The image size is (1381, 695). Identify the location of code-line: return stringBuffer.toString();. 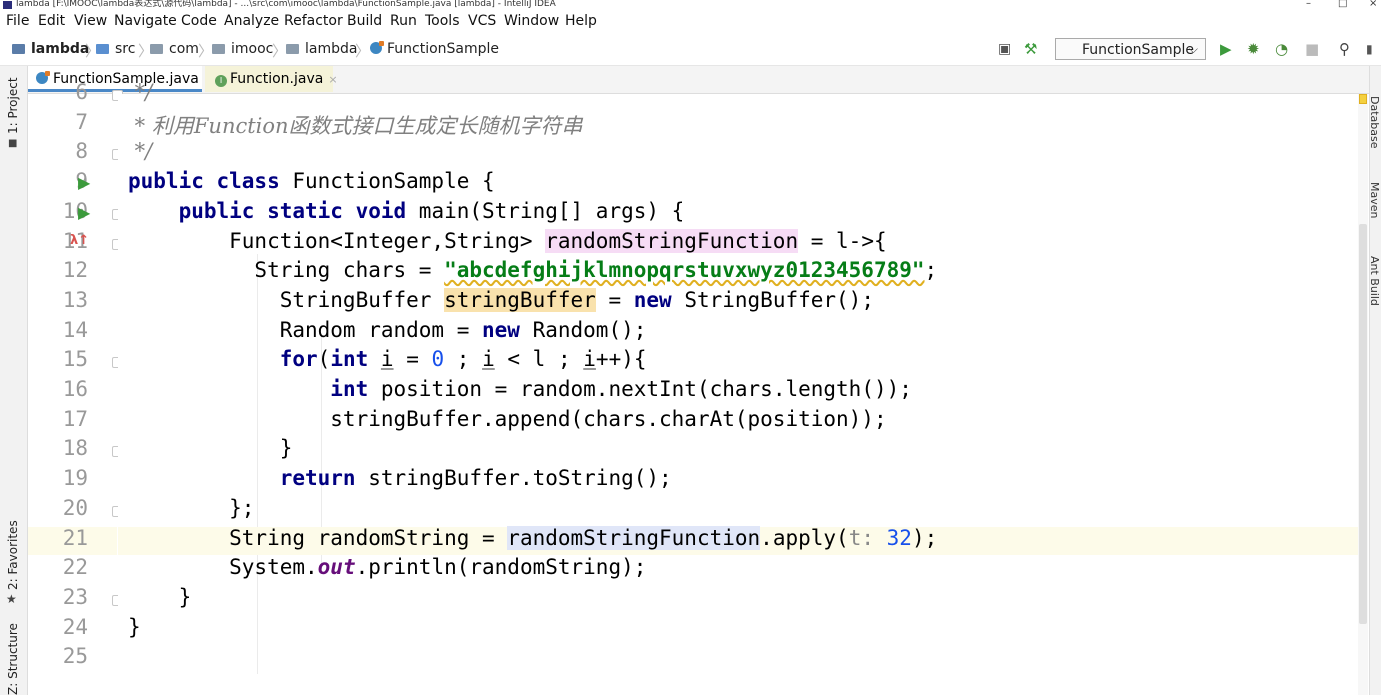
(400, 478).